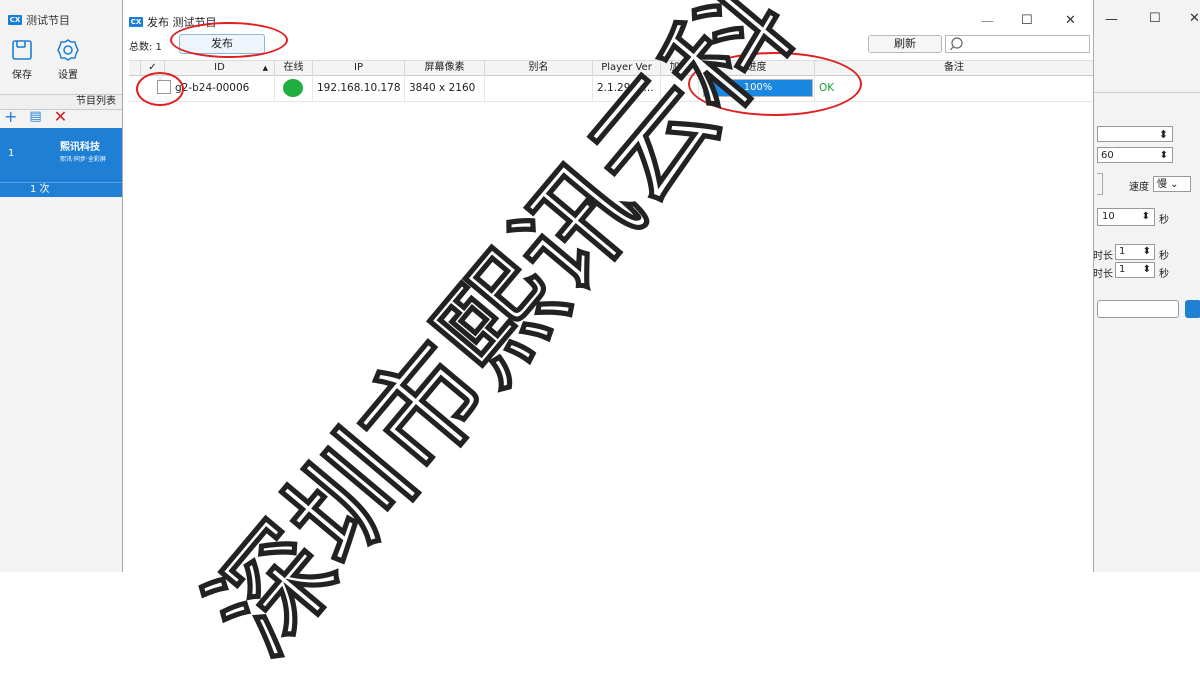  Describe the element at coordinates (22, 50) in the screenshot. I see `save-icon` at that location.